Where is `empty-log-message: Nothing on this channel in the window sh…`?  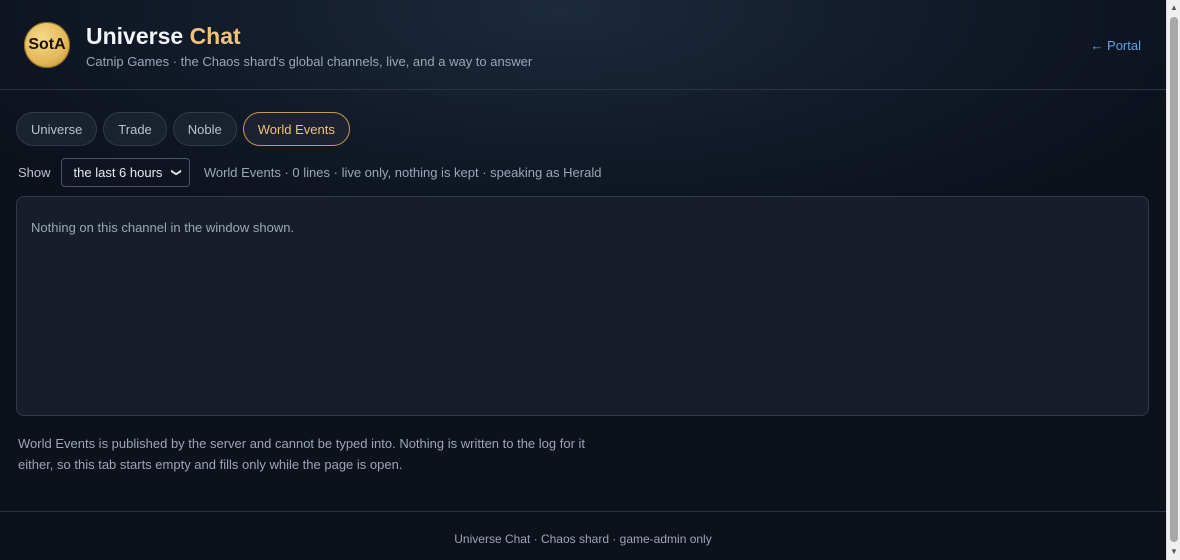
empty-log-message: Nothing on this channel in the window sh… is located at coordinates (163, 227).